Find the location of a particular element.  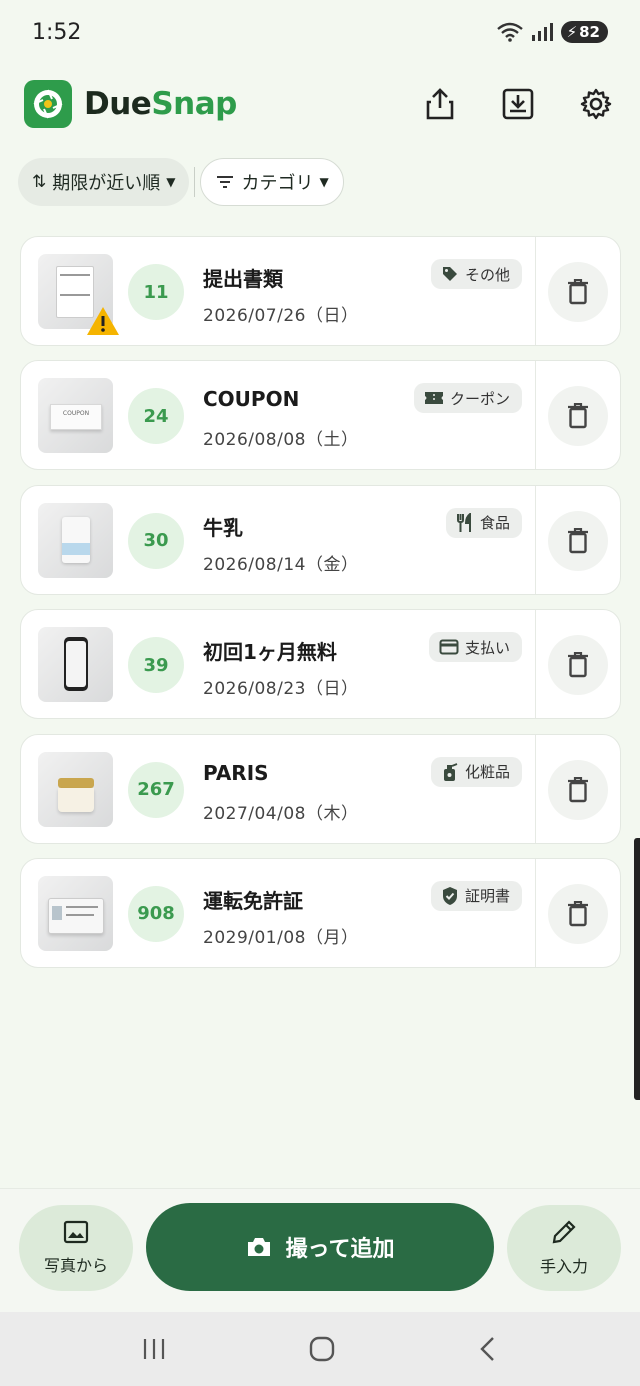

filter-divider is located at coordinates (195, 182).